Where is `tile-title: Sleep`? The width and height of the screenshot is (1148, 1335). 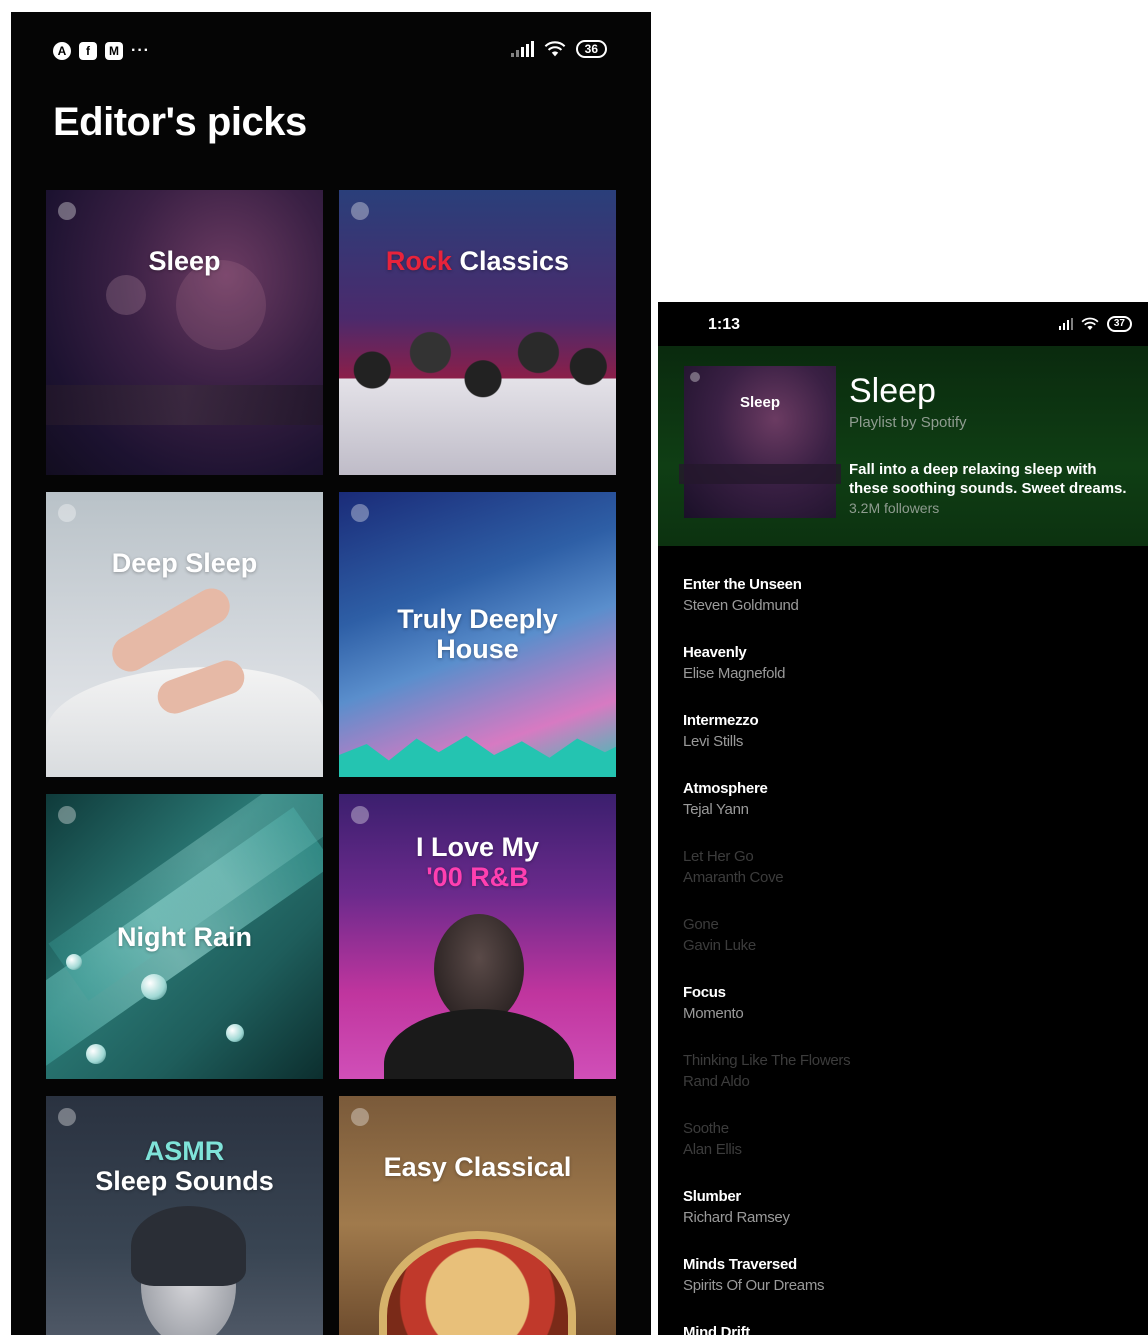 tile-title: Sleep is located at coordinates (184, 261).